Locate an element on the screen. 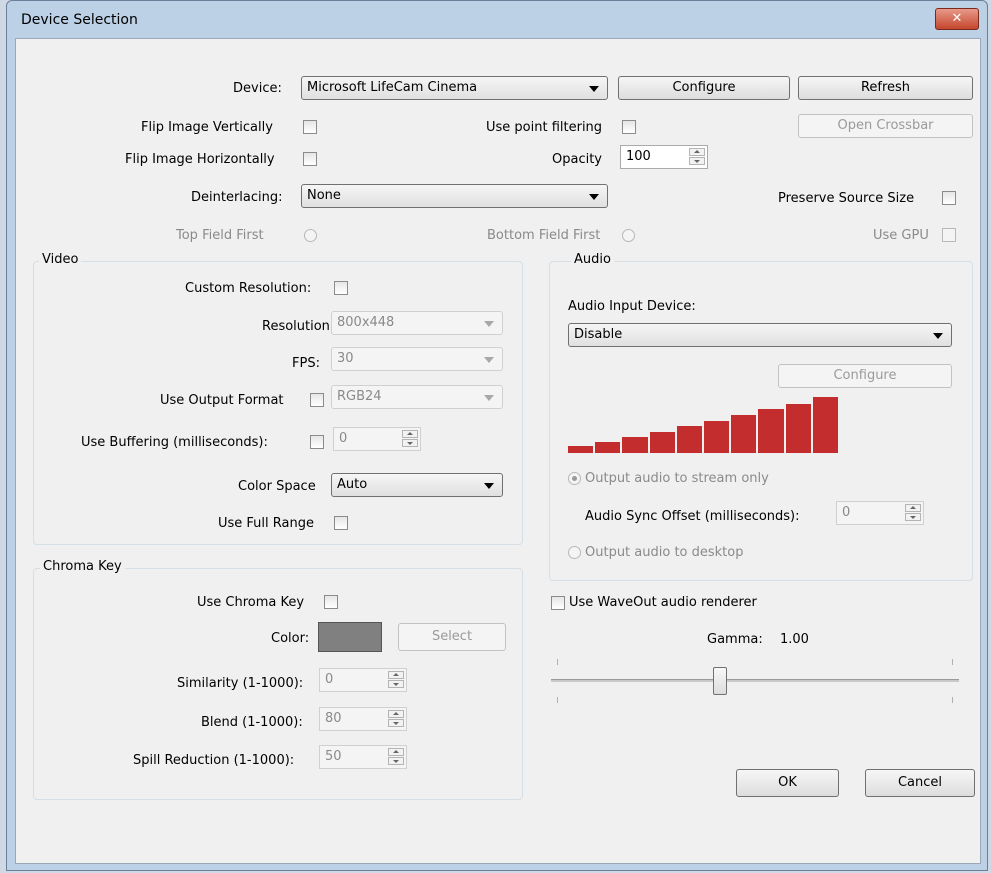  use-chroma-key-checkbox is located at coordinates (331, 602).